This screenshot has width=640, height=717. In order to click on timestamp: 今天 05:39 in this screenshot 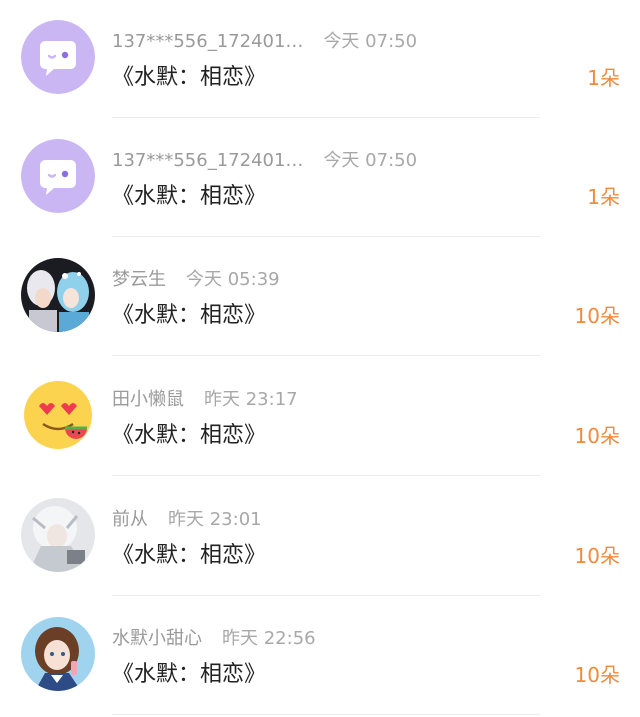, I will do `click(233, 279)`.